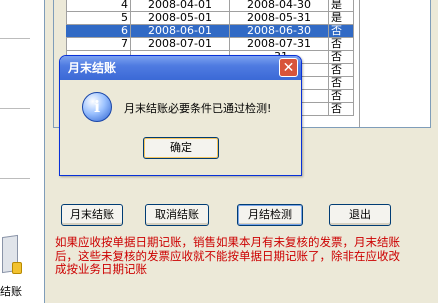 This screenshot has width=438, height=303. I want to click on cell-no: 7, so click(98, 44).